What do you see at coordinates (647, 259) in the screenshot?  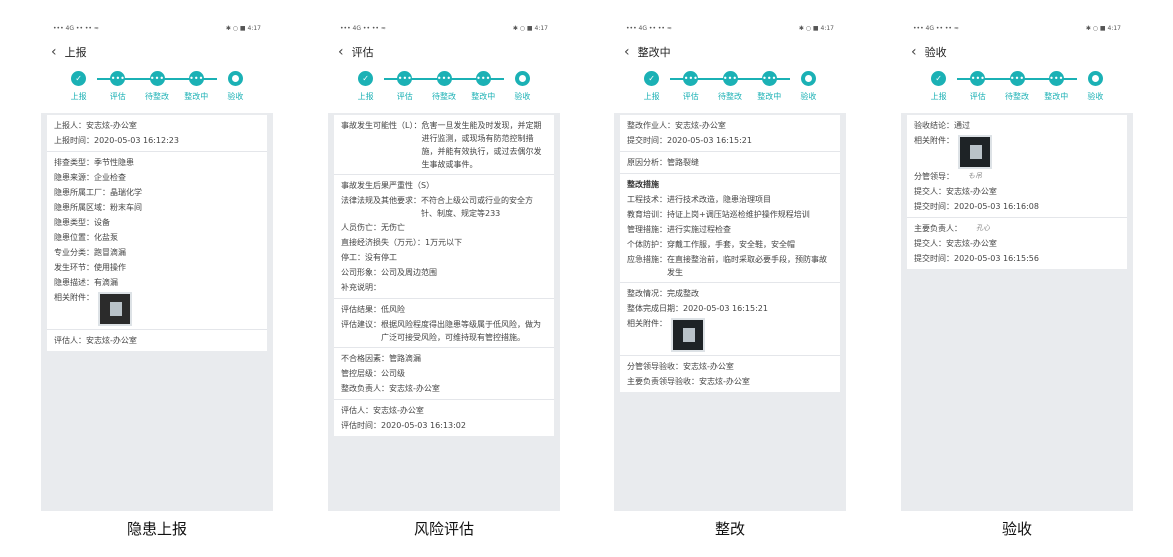 I see `emergency-measure-key: 应急措施：` at bounding box center [647, 259].